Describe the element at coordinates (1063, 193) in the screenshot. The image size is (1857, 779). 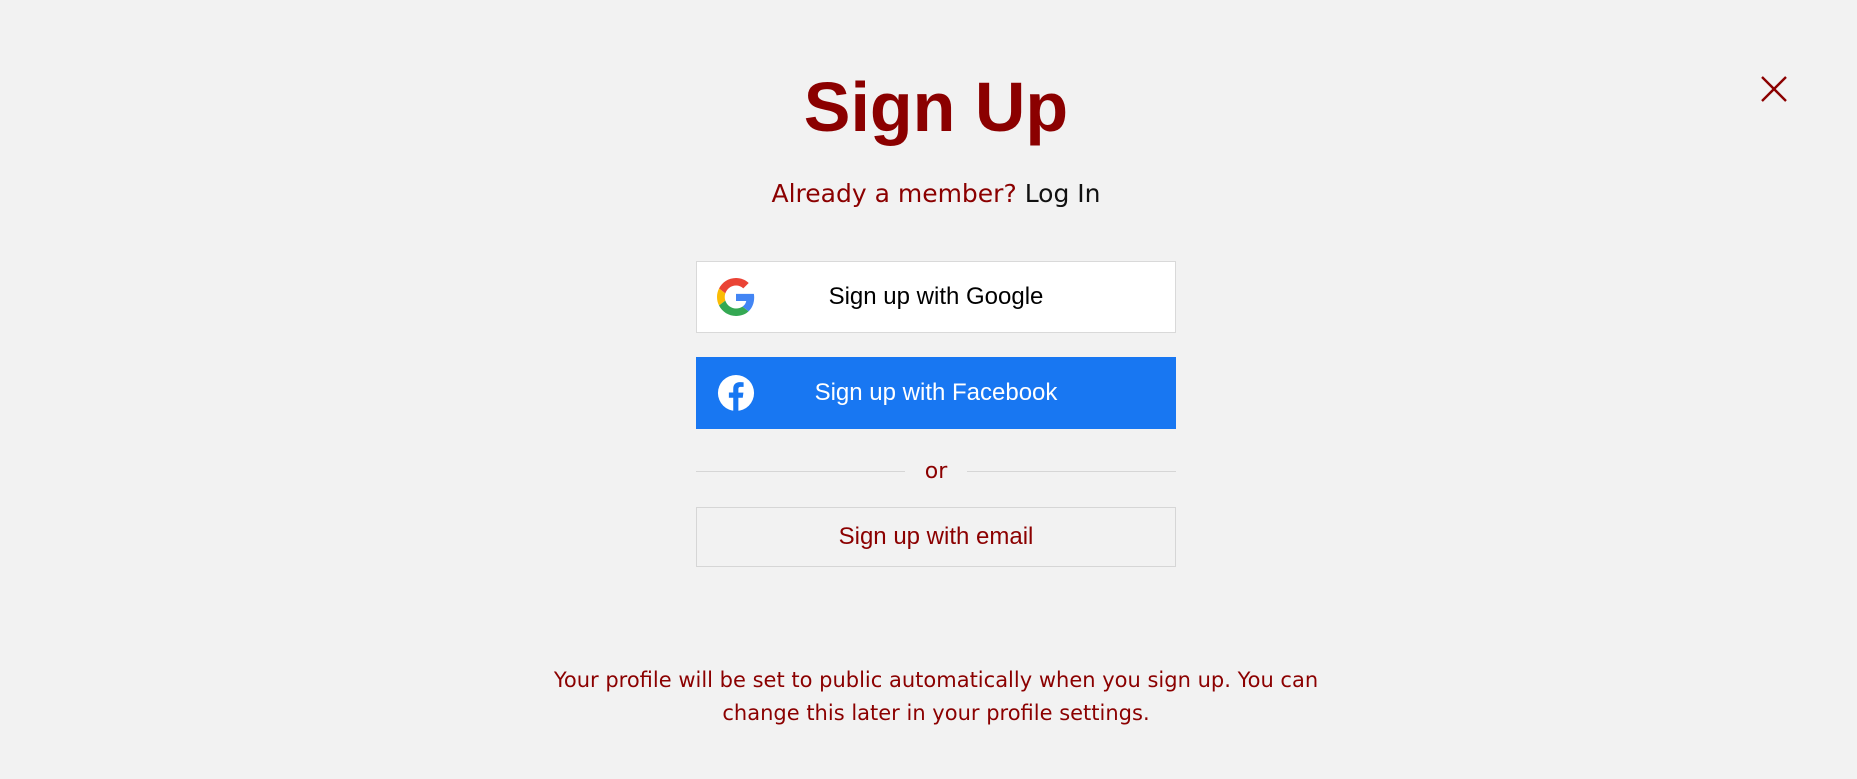
I see `login-link: Log In` at that location.